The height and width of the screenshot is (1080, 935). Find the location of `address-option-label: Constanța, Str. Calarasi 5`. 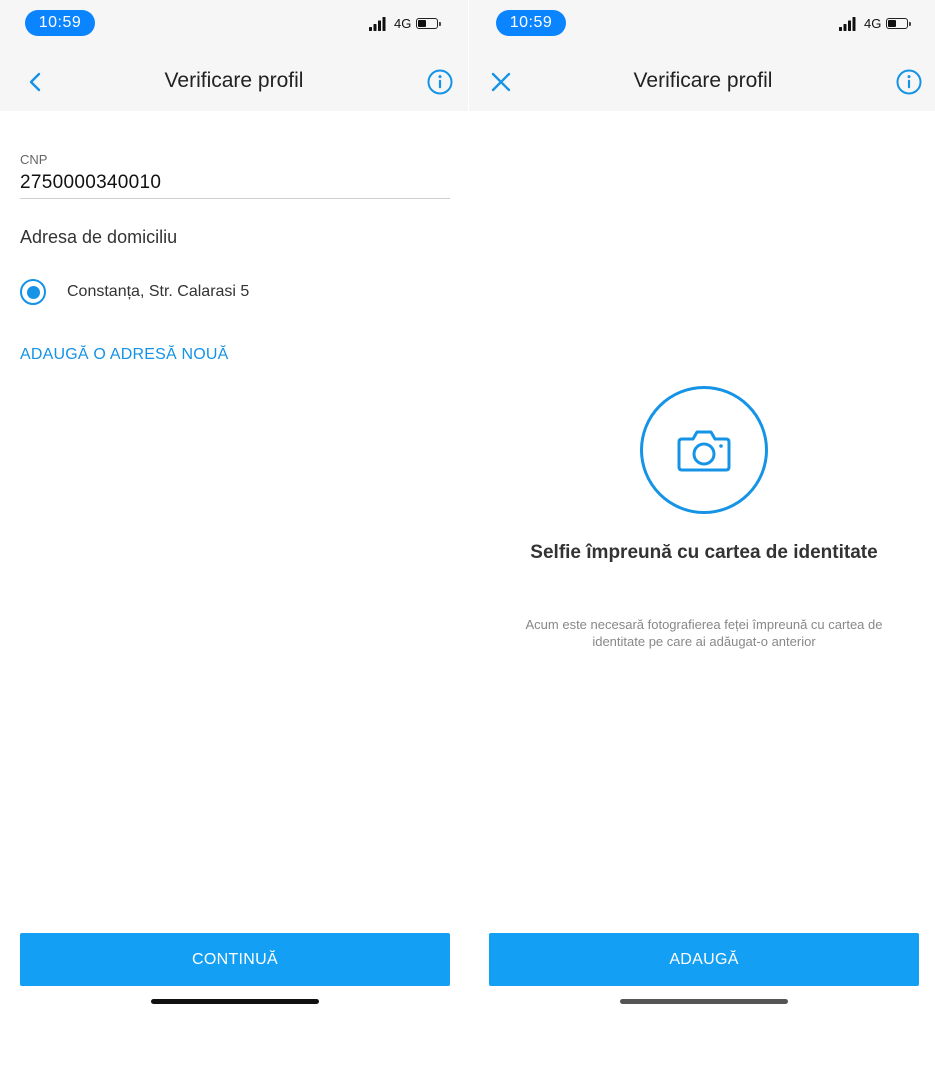

address-option-label: Constanța, Str. Calarasi 5 is located at coordinates (158, 291).